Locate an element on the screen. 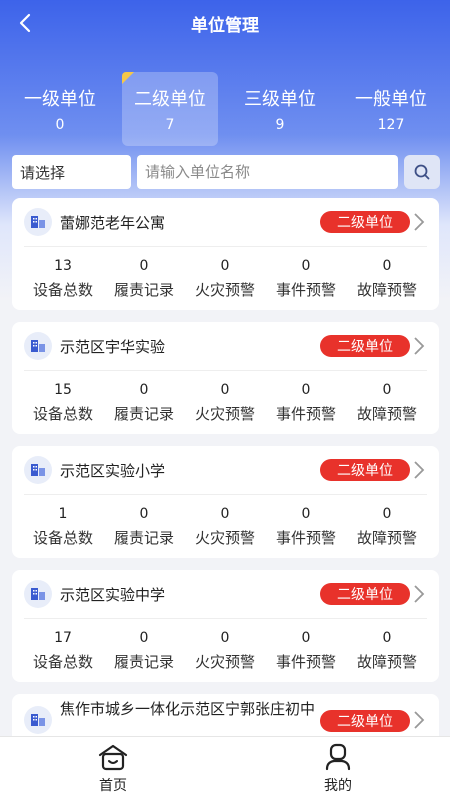 This screenshot has height=800, width=450. stat-device-total: 15 设备总数 is located at coordinates (63, 403).